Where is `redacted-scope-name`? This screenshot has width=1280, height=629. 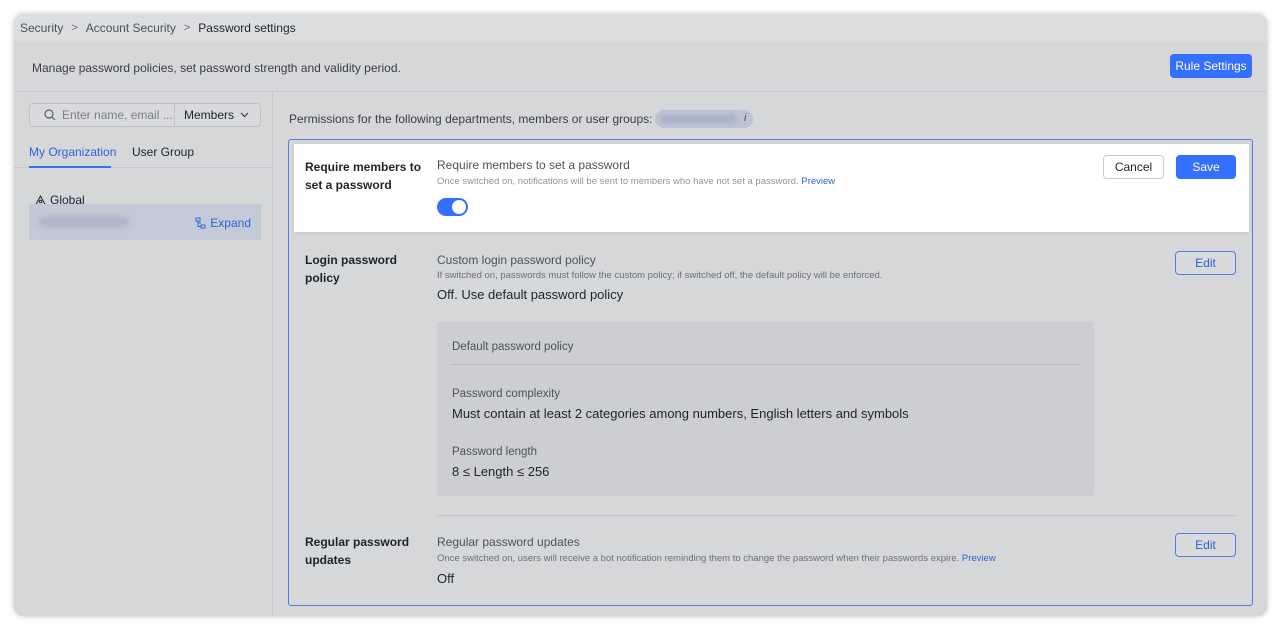
redacted-scope-name is located at coordinates (698, 119).